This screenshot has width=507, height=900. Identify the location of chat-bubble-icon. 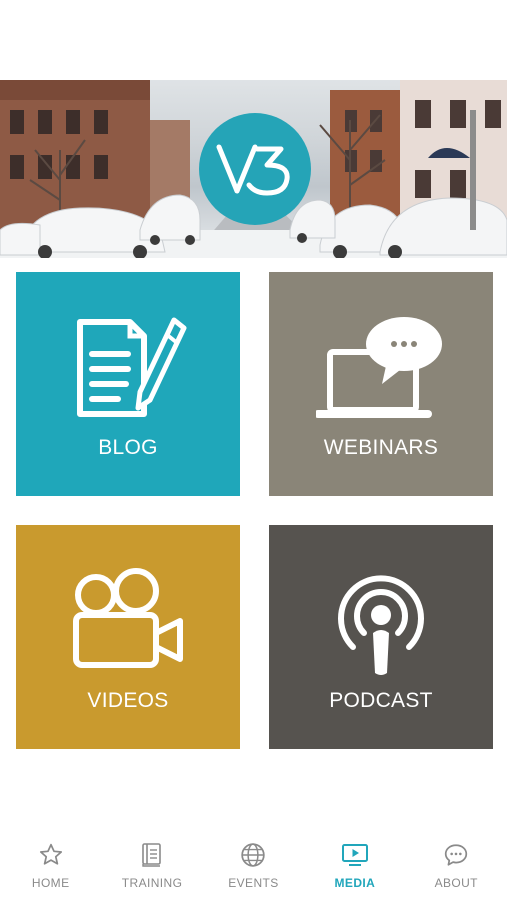
(456, 855).